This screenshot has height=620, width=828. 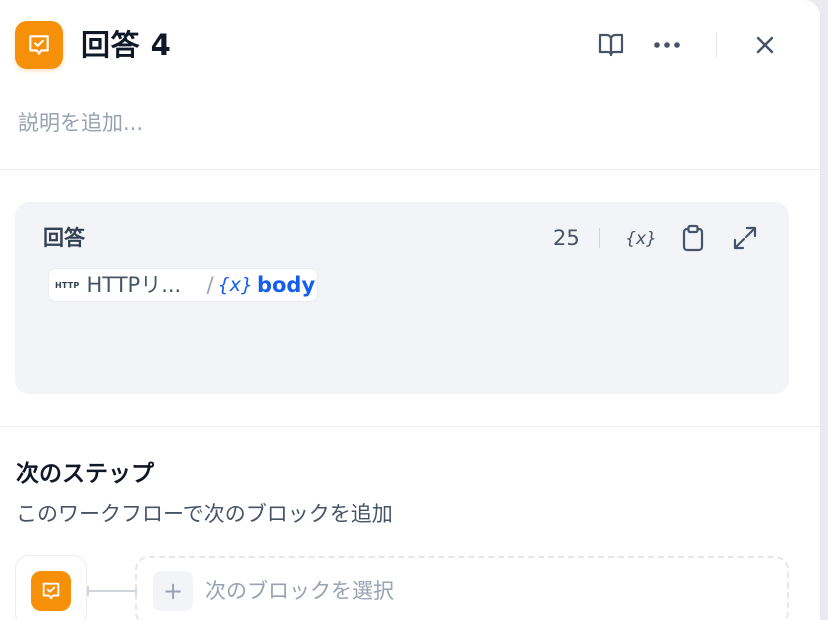 I want to click on node-connector, so click(x=112, y=591).